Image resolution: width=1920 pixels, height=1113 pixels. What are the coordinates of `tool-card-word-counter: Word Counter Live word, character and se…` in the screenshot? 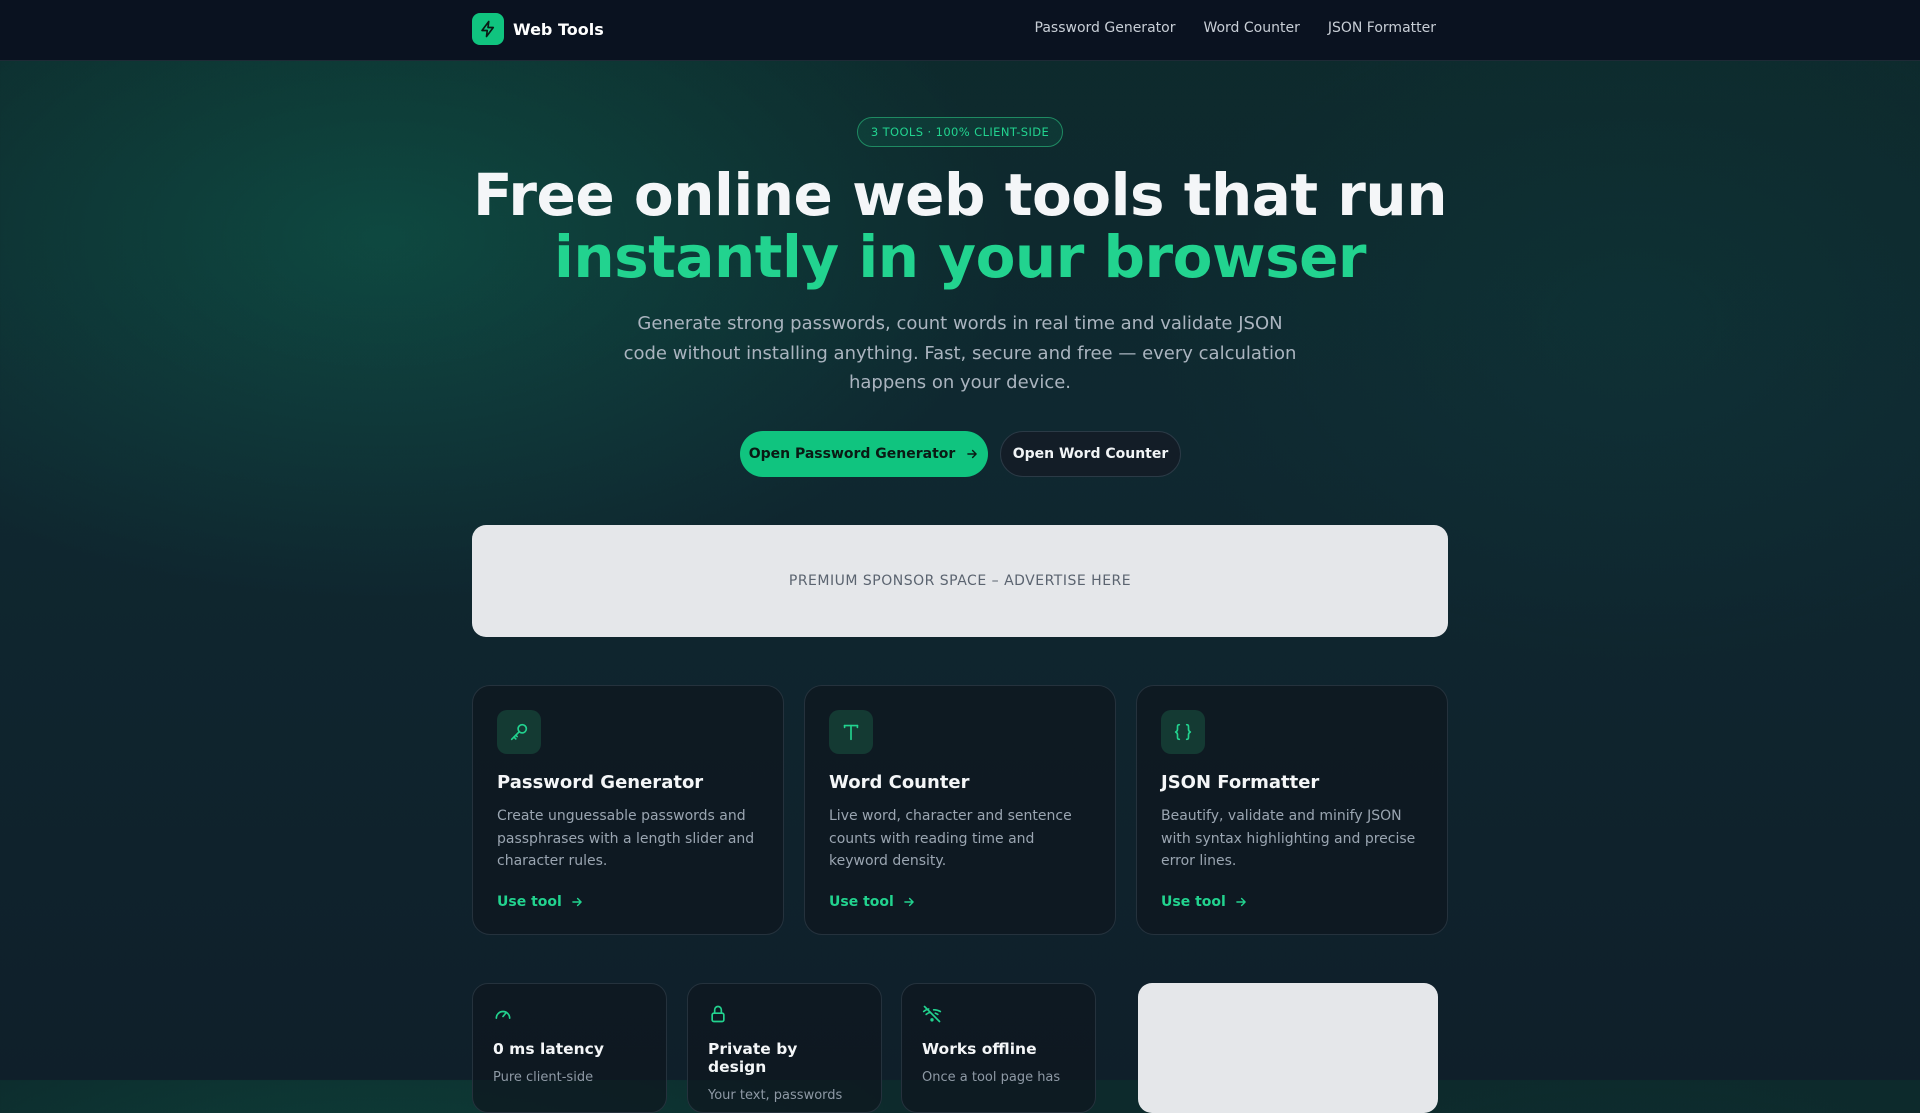 It's located at (960, 810).